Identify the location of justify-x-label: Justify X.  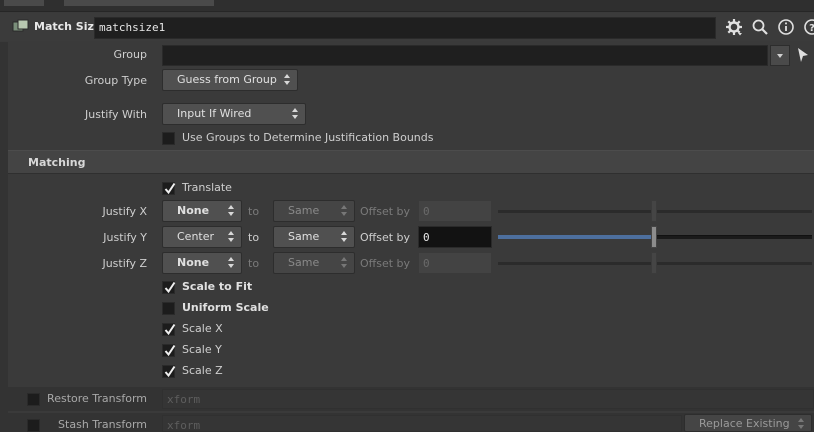
(124, 211).